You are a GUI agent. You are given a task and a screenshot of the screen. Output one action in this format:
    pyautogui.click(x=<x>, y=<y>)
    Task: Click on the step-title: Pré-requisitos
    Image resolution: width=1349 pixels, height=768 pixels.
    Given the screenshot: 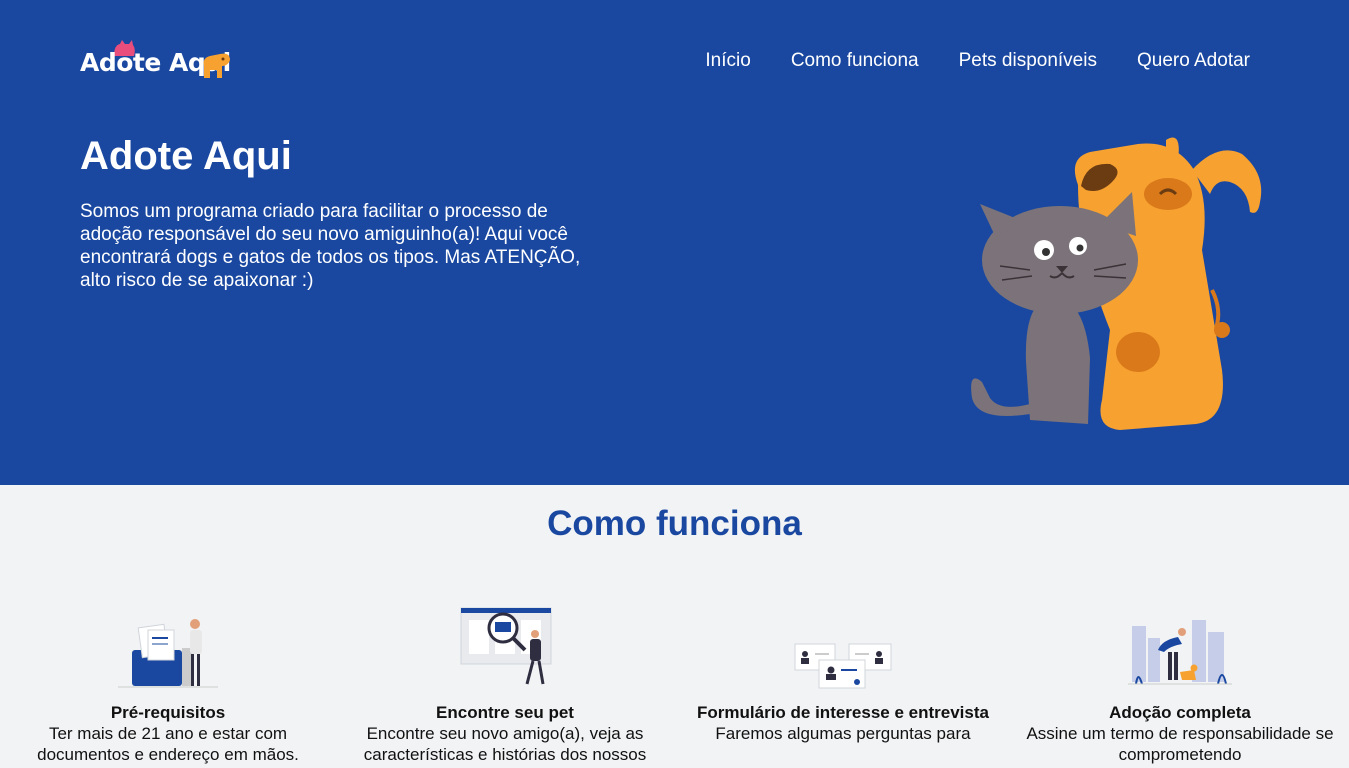 What is the action you would take?
    pyautogui.click(x=168, y=712)
    